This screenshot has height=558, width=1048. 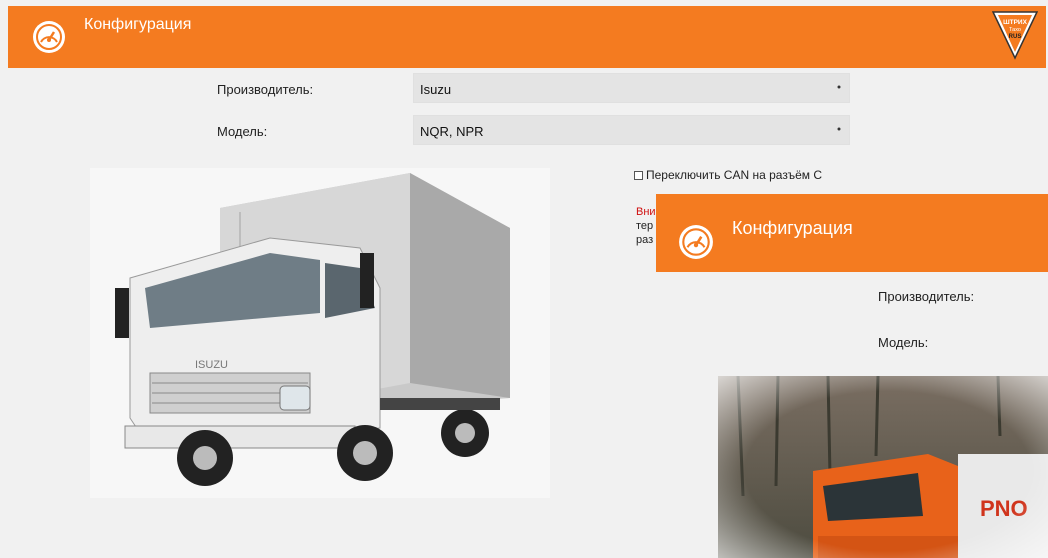 I want to click on brand-line1: ШТРИХ, so click(x=1015, y=22).